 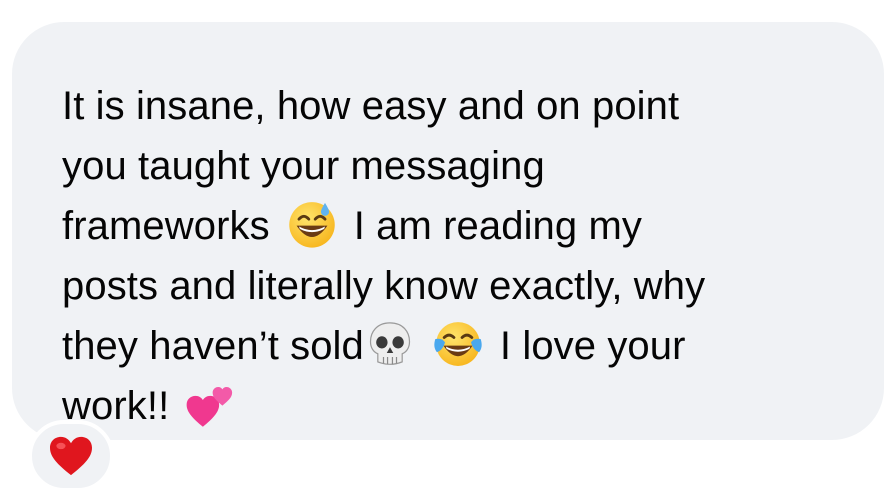 I want to click on red-heart-icon, so click(x=71, y=456).